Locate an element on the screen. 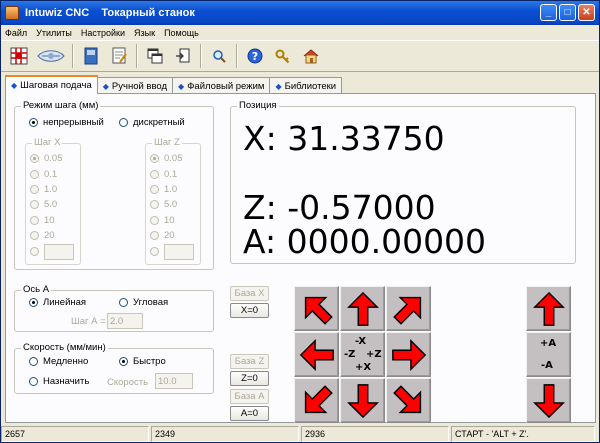  key-icon is located at coordinates (283, 56).